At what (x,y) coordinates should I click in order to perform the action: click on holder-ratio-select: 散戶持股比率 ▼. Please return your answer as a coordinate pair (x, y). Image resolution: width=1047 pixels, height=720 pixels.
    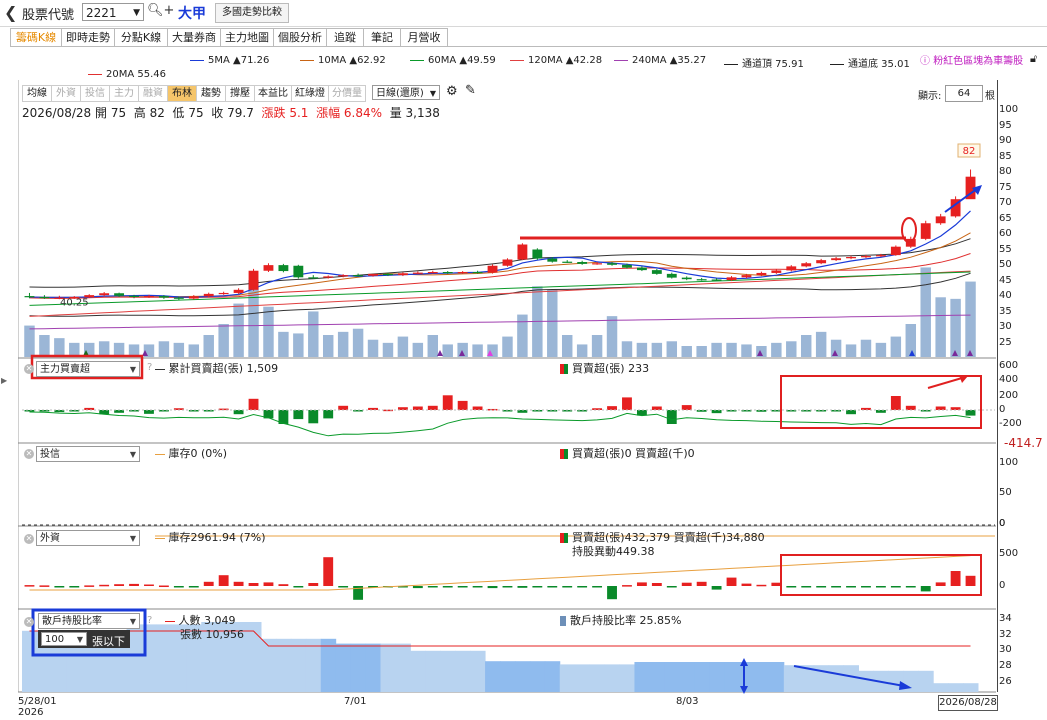
    Looking at the image, I should click on (89, 621).